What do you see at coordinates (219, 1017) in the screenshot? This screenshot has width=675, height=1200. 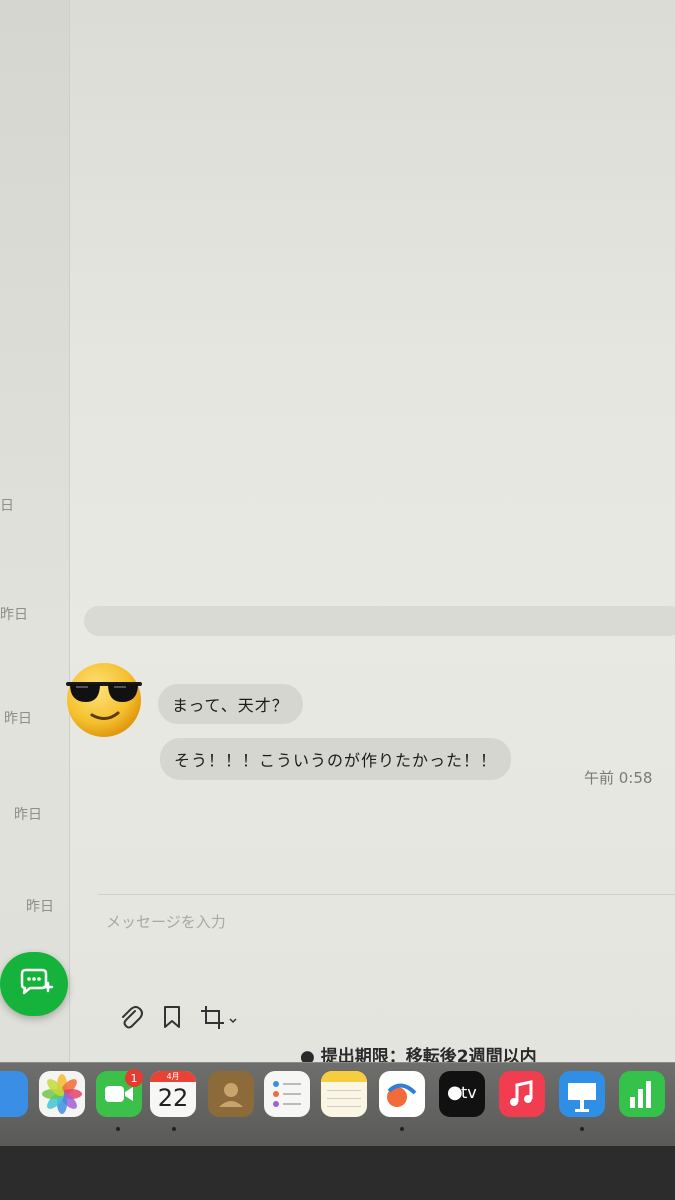 I see `screenshot-icon` at bounding box center [219, 1017].